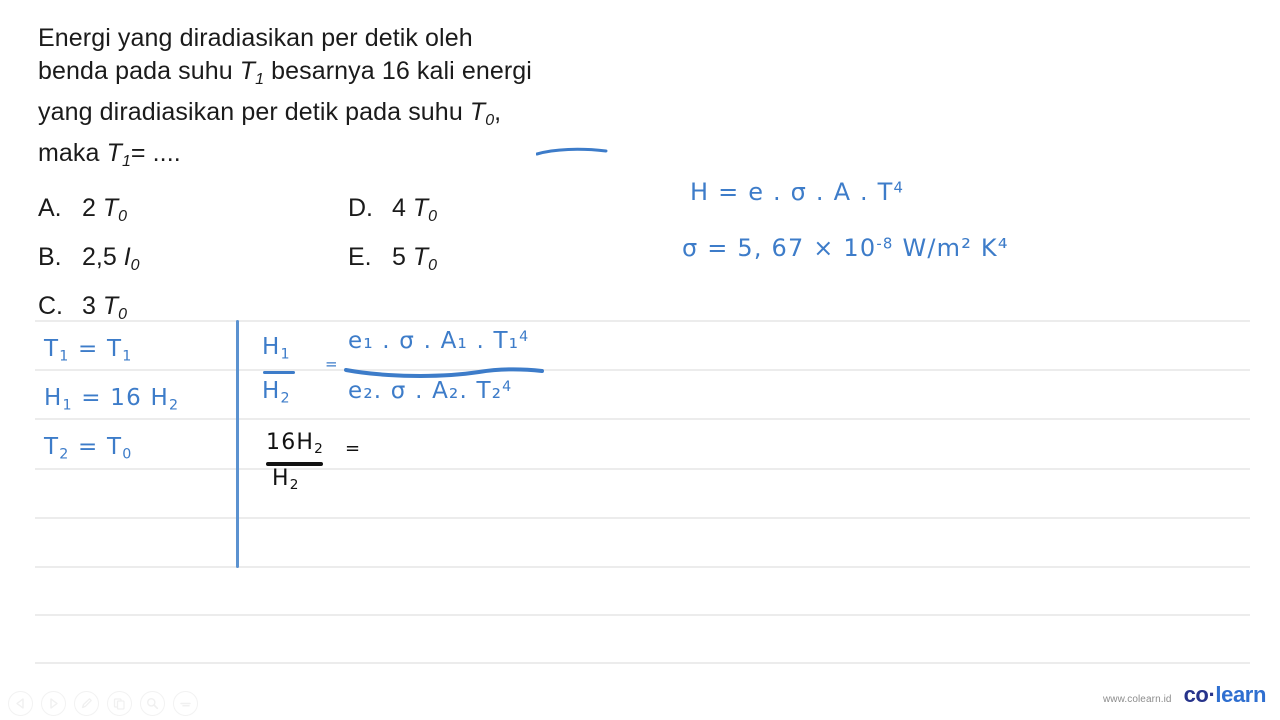  I want to click on question-line-1-text: Energi yang diradiasikan per detik oleh, so click(255, 38).